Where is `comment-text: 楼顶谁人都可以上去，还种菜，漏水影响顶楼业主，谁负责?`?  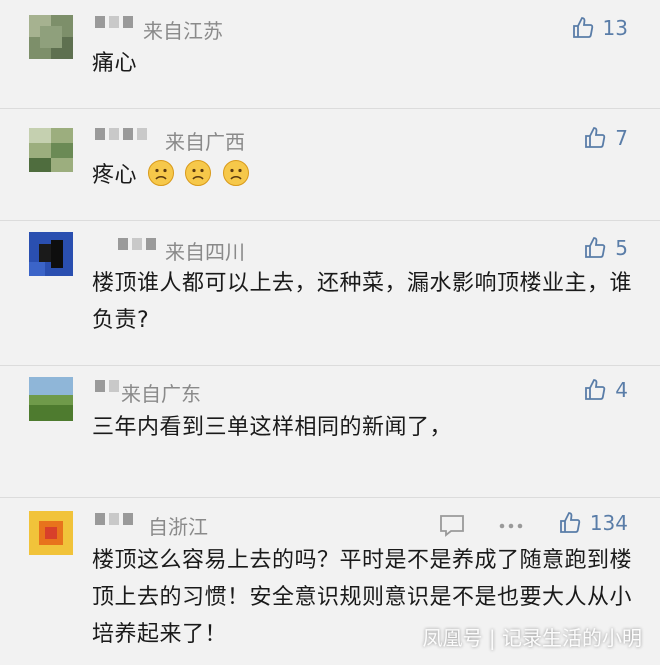 comment-text: 楼顶谁人都可以上去，还种菜，漏水影响顶楼业主，谁负责? is located at coordinates (362, 302).